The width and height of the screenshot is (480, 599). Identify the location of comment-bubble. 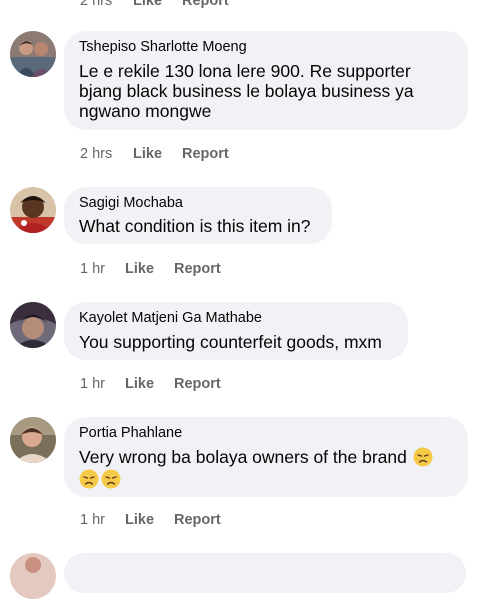
(265, 573).